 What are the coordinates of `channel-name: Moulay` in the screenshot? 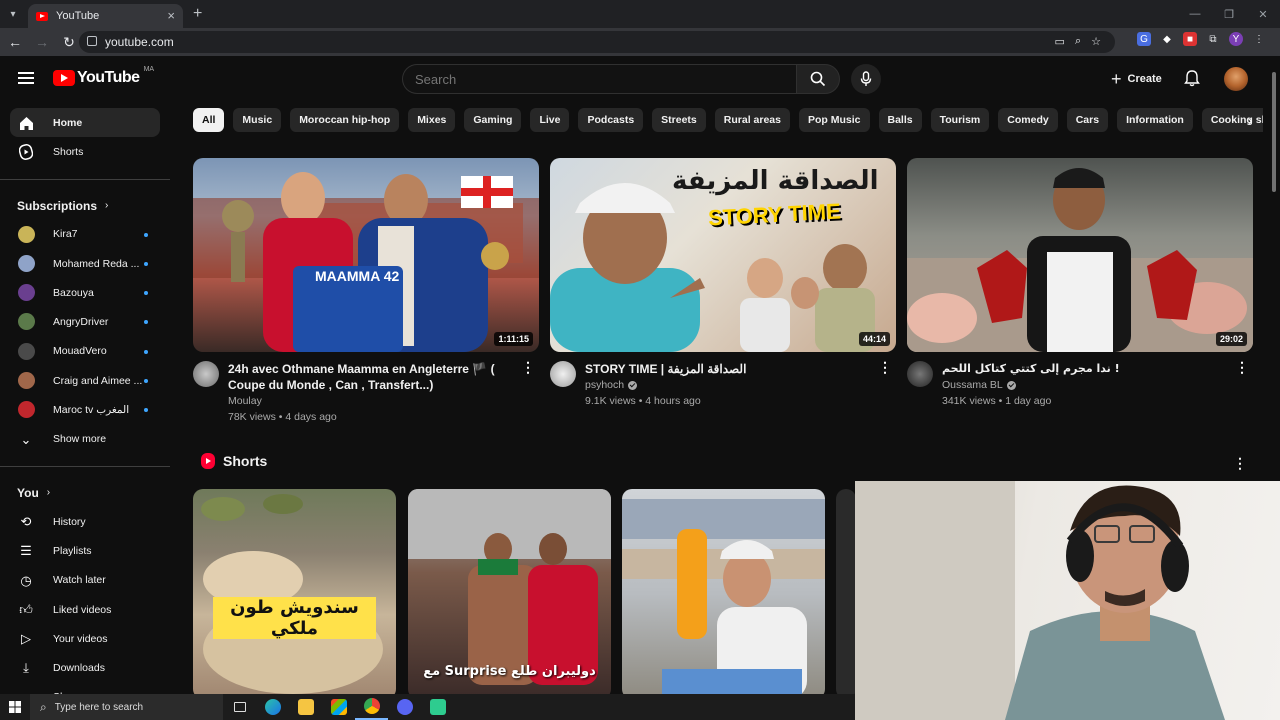 It's located at (245, 401).